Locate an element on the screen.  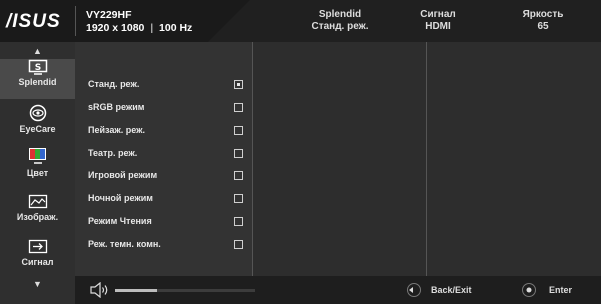
sidebar-label-input-signal: Сигнал is located at coordinates (37, 262).